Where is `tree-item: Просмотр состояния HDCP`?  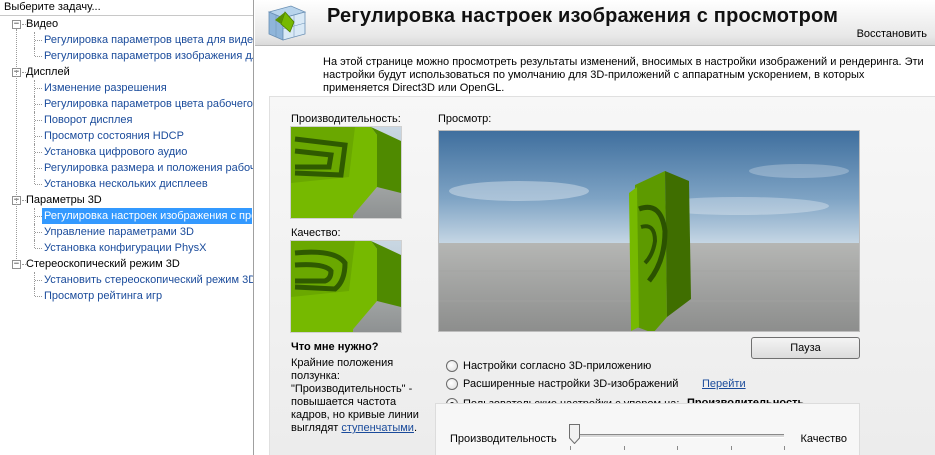 tree-item: Просмотр состояния HDCP is located at coordinates (126, 136).